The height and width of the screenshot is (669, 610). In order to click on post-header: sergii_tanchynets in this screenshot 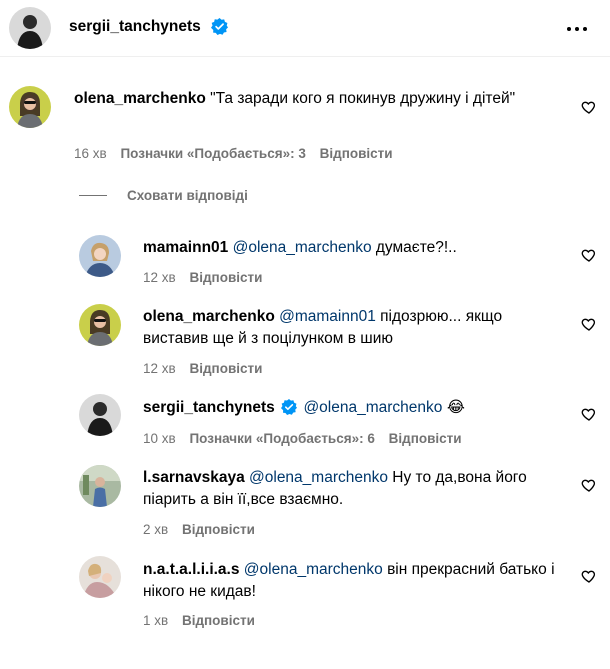, I will do `click(305, 28)`.